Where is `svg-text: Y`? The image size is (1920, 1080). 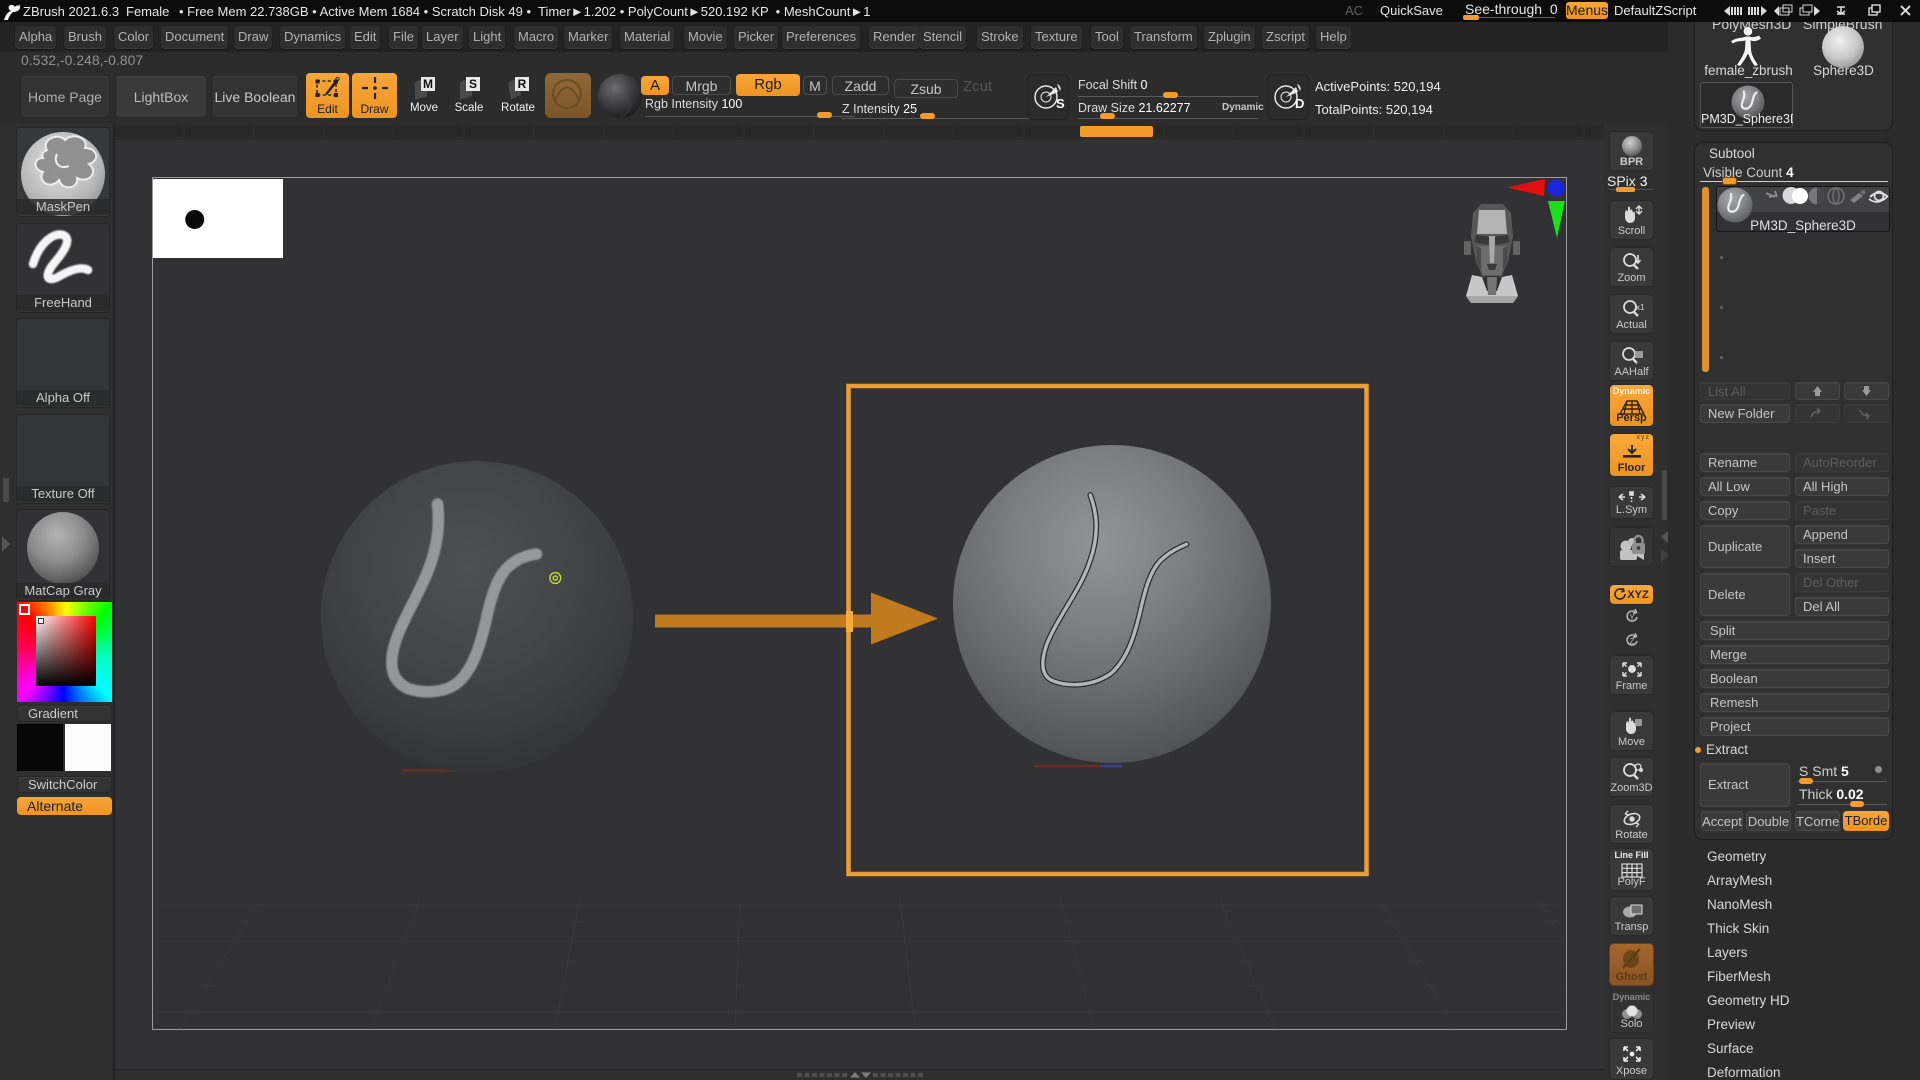
svg-text: Y is located at coordinates (1632, 617).